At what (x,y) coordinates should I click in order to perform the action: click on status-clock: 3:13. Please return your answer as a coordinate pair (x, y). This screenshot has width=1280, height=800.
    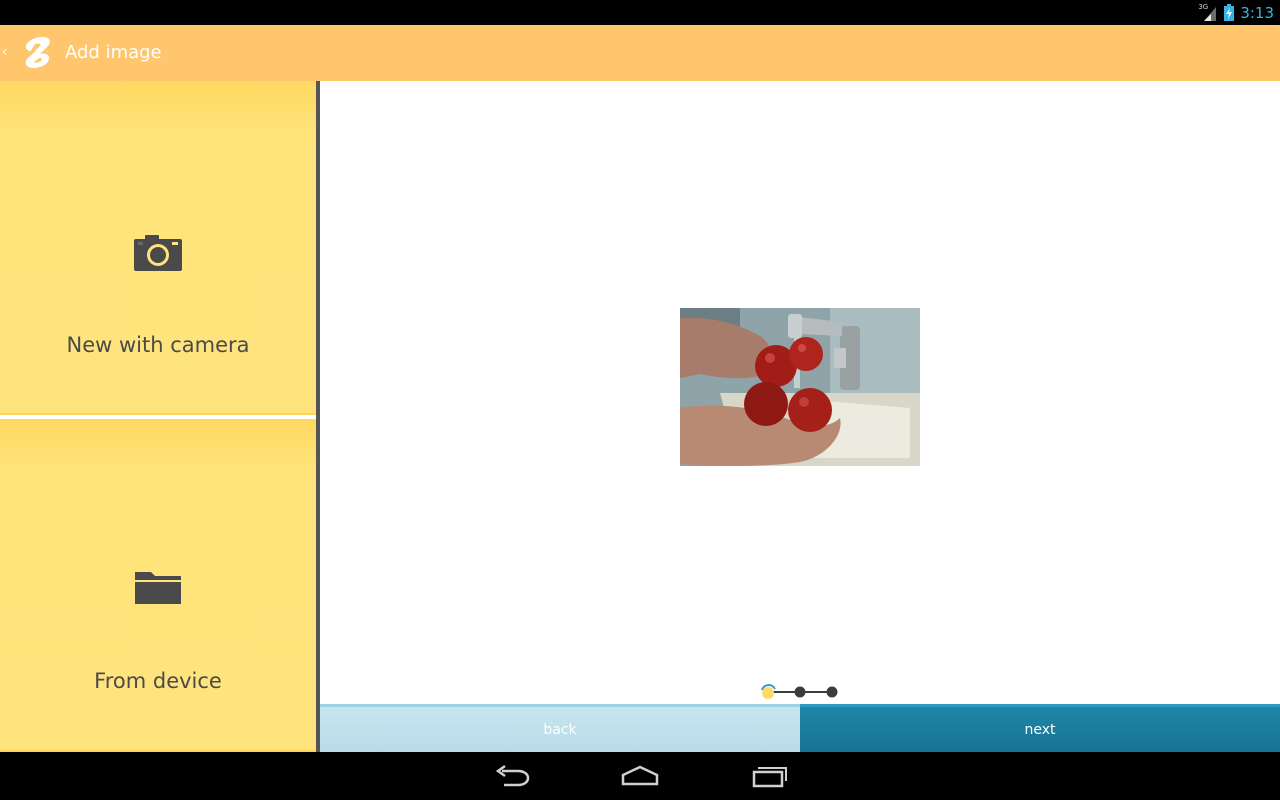
    Looking at the image, I should click on (1257, 12).